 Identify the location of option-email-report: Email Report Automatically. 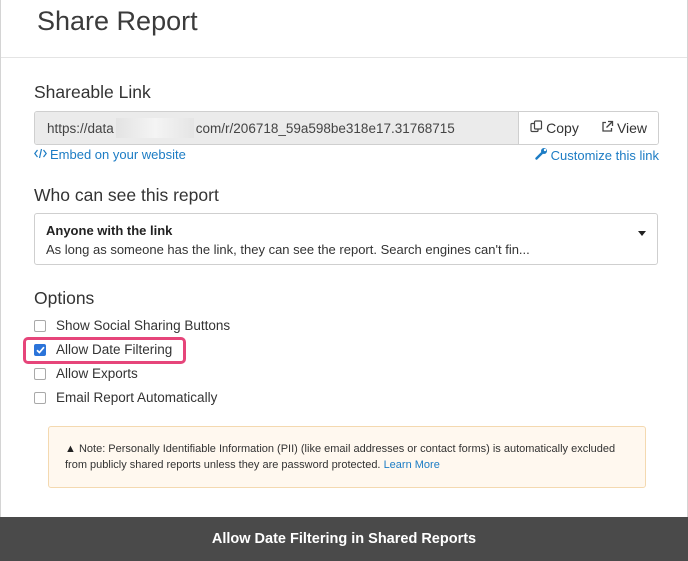
(125, 397).